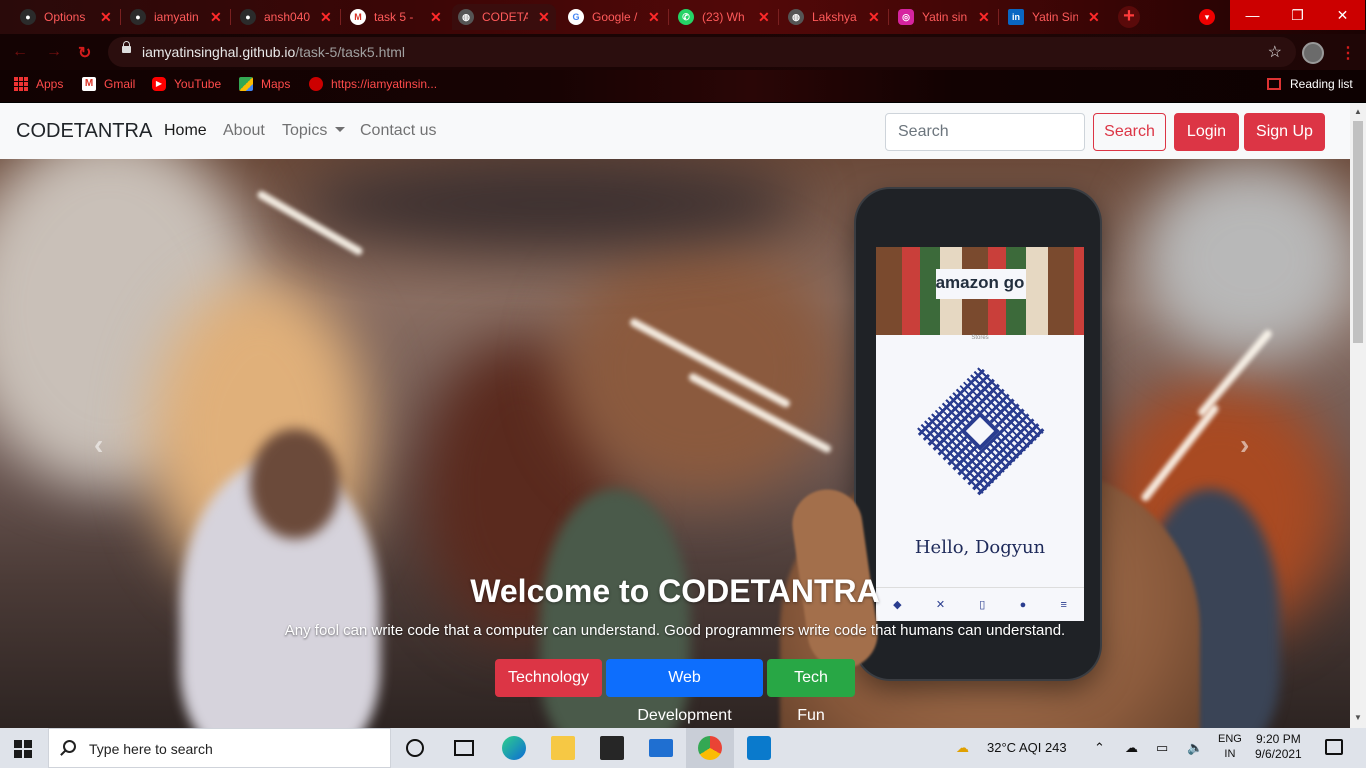  Describe the element at coordinates (1054, 17) in the screenshot. I see `tab-linkedin: in Yatin Sin ✕` at that location.